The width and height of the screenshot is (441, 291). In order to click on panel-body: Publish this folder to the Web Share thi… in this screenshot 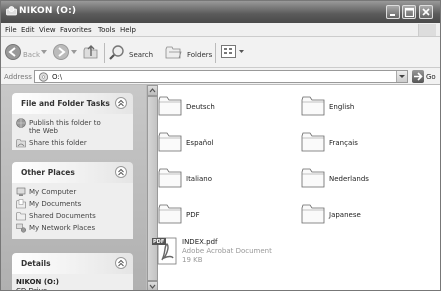, I will do `click(72, 132)`.